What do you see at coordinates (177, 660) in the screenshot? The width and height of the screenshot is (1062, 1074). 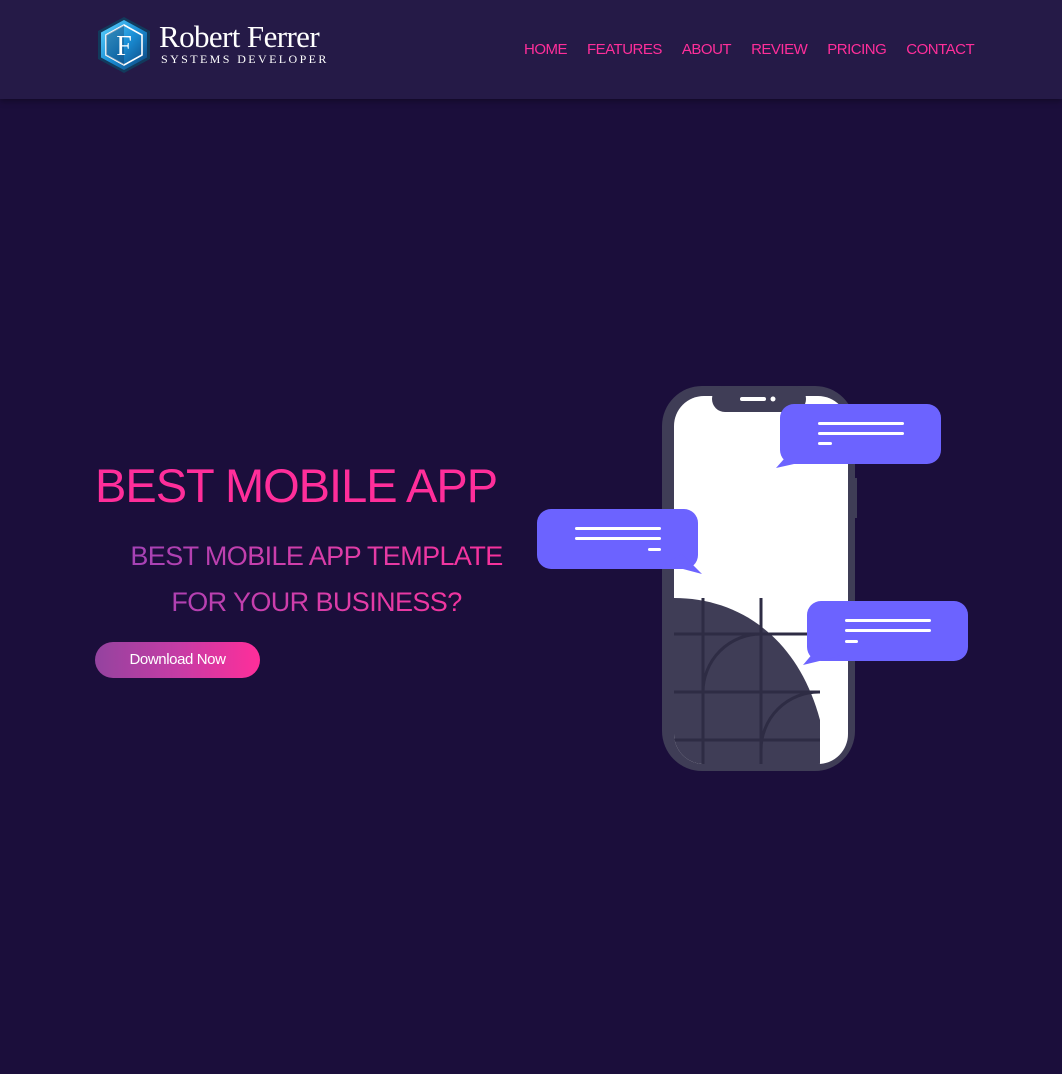 I see `download-now-button: Download Now` at bounding box center [177, 660].